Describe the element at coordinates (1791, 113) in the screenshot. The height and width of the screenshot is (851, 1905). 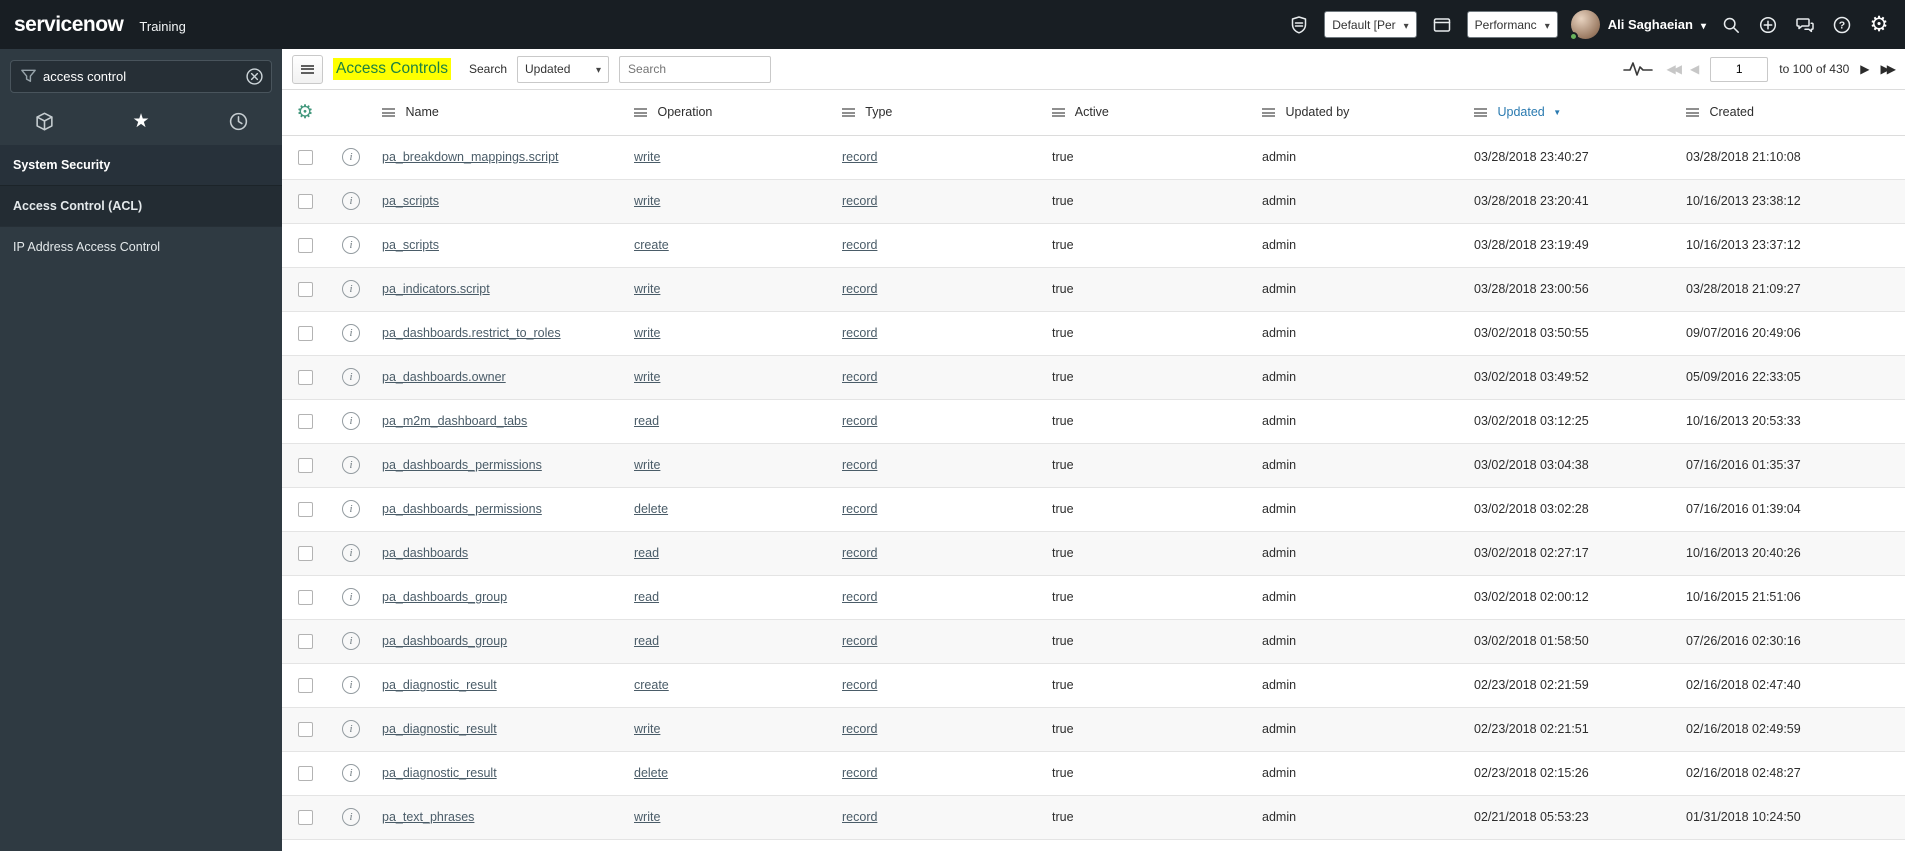
I see `column-header-created: Created` at that location.